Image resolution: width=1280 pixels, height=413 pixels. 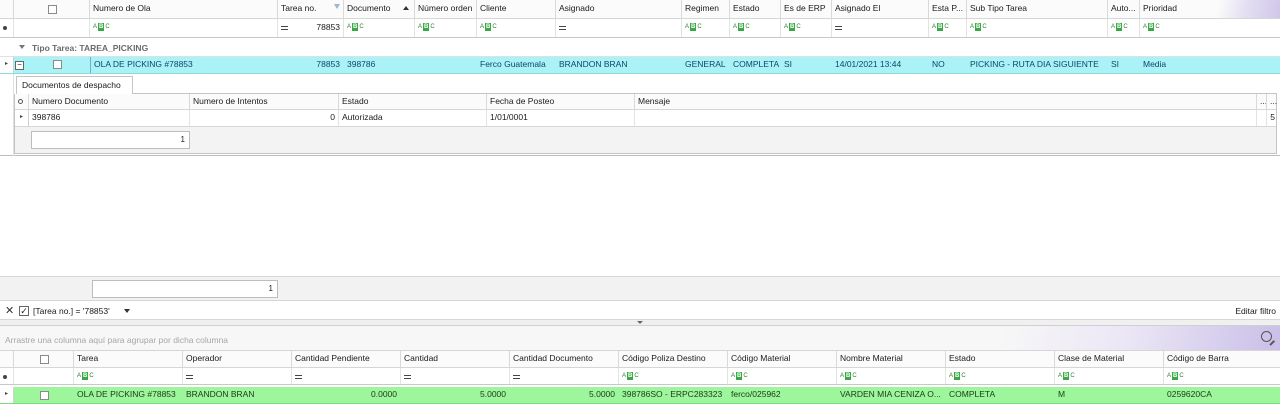 What do you see at coordinates (74, 85) in the screenshot?
I see `detail-tab: Documentos de despacho` at bounding box center [74, 85].